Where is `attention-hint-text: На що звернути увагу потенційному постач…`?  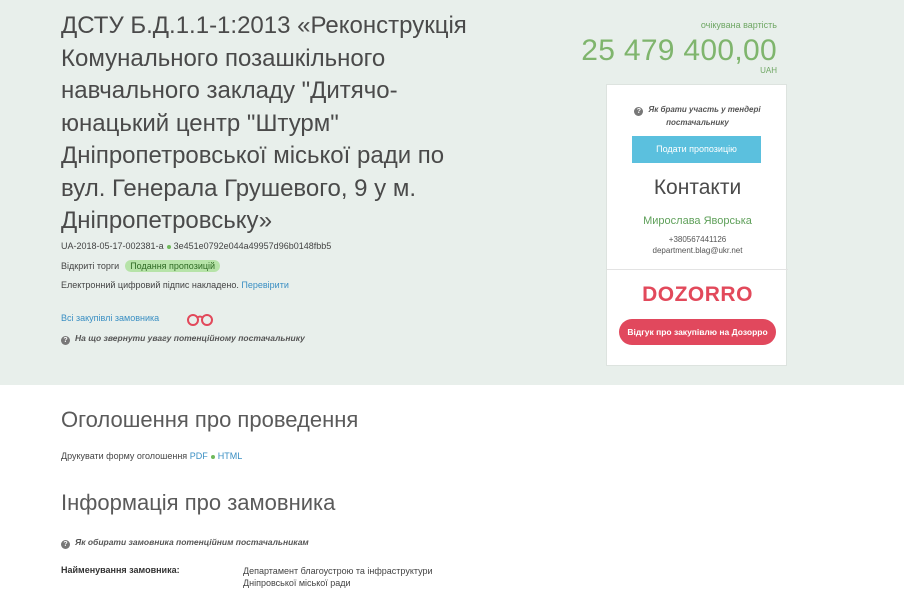 attention-hint-text: На що звернути увагу потенційному постач… is located at coordinates (190, 338).